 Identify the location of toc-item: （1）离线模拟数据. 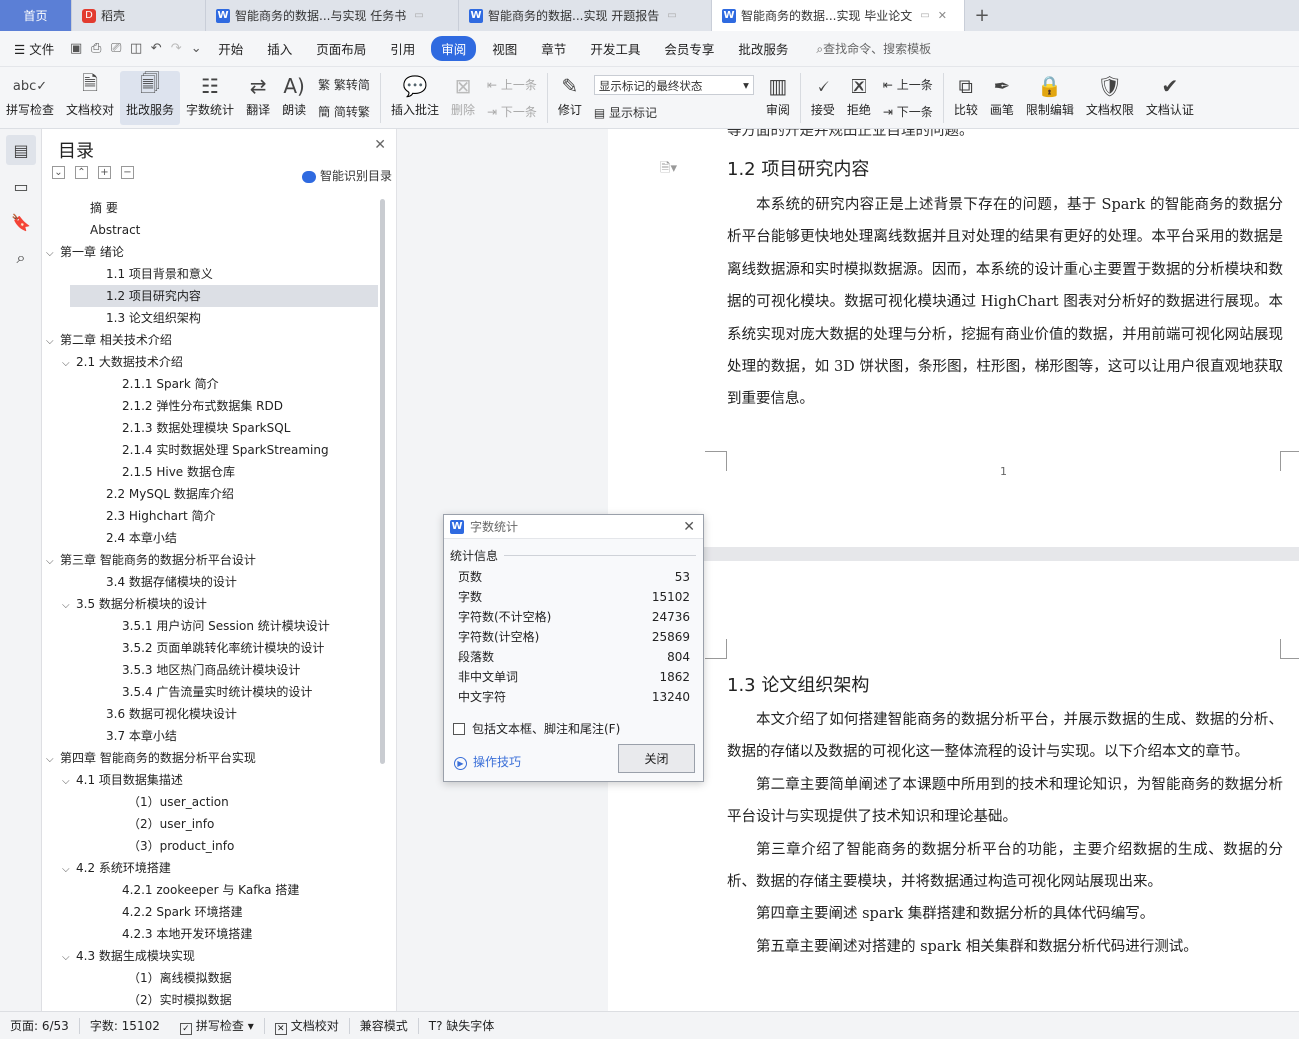
(210, 978).